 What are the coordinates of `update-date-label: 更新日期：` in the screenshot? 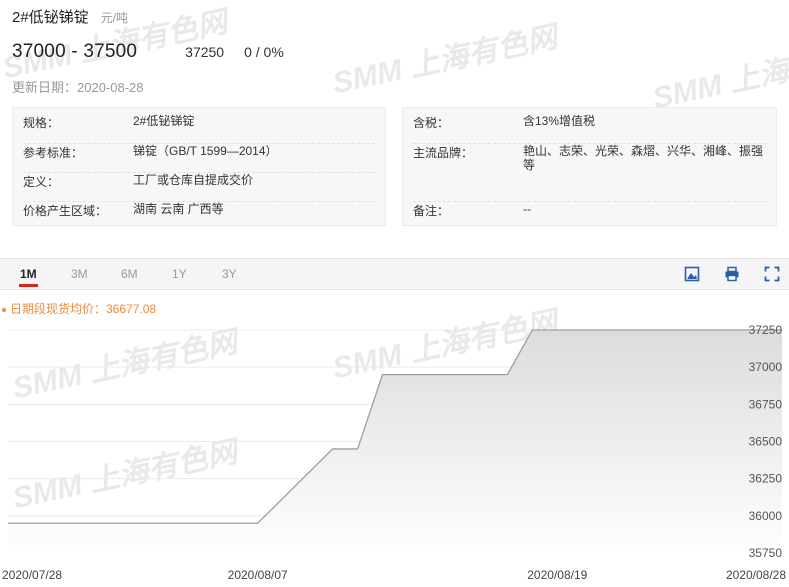 It's located at (45, 87).